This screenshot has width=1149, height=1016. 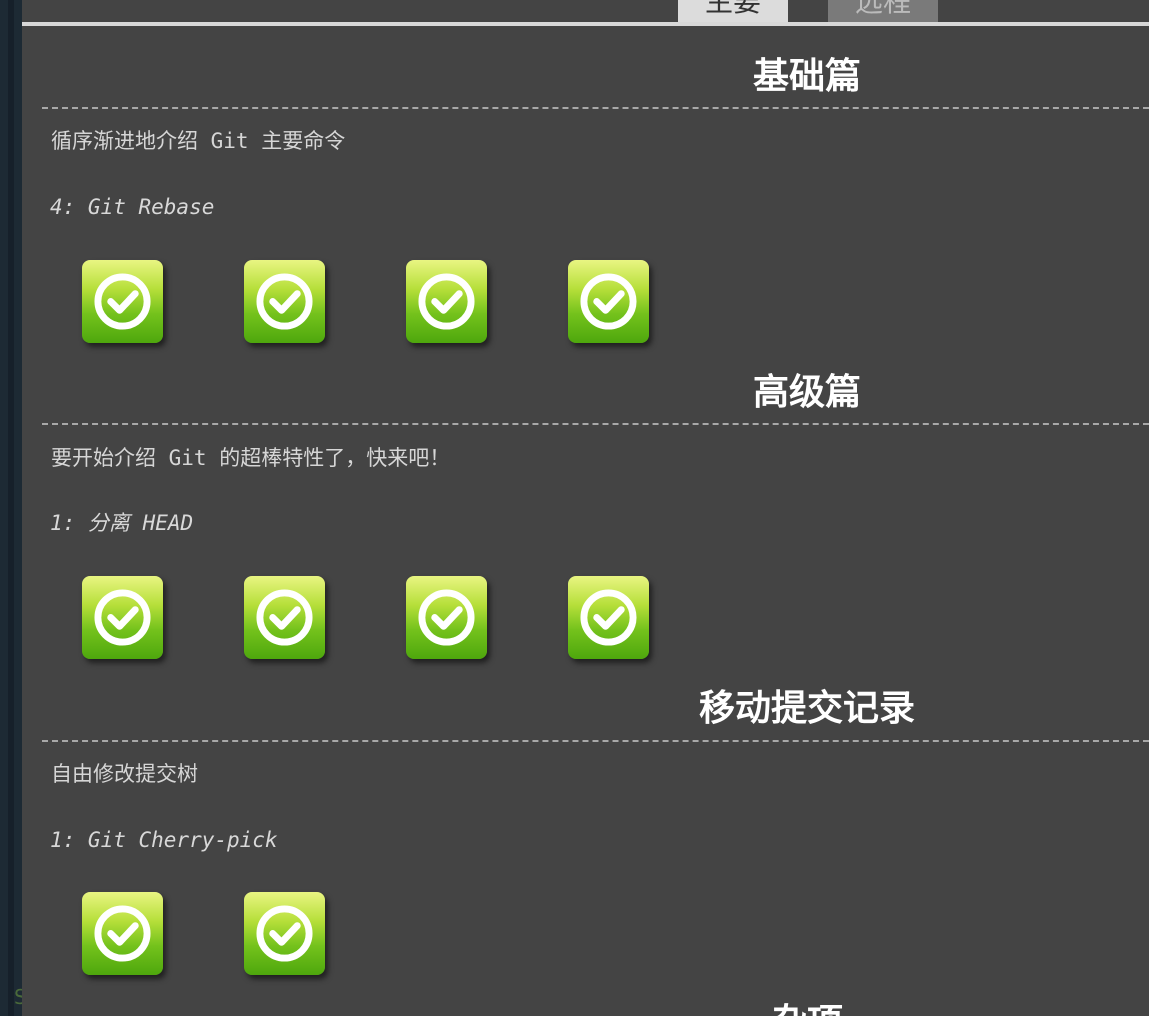 What do you see at coordinates (806, 392) in the screenshot?
I see `section-title-advanced: 高级篇` at bounding box center [806, 392].